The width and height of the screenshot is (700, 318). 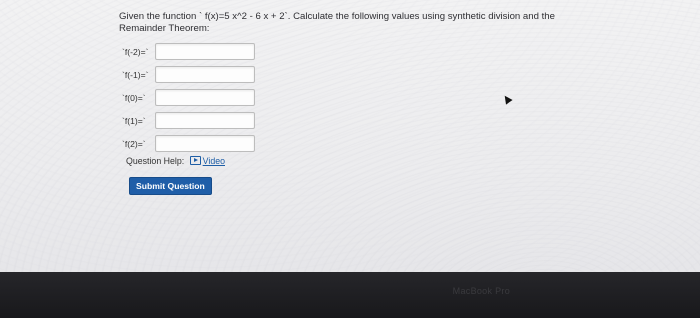 What do you see at coordinates (349, 75) in the screenshot?
I see `answer-row-f-neg1: `f(-1)=`` at bounding box center [349, 75].